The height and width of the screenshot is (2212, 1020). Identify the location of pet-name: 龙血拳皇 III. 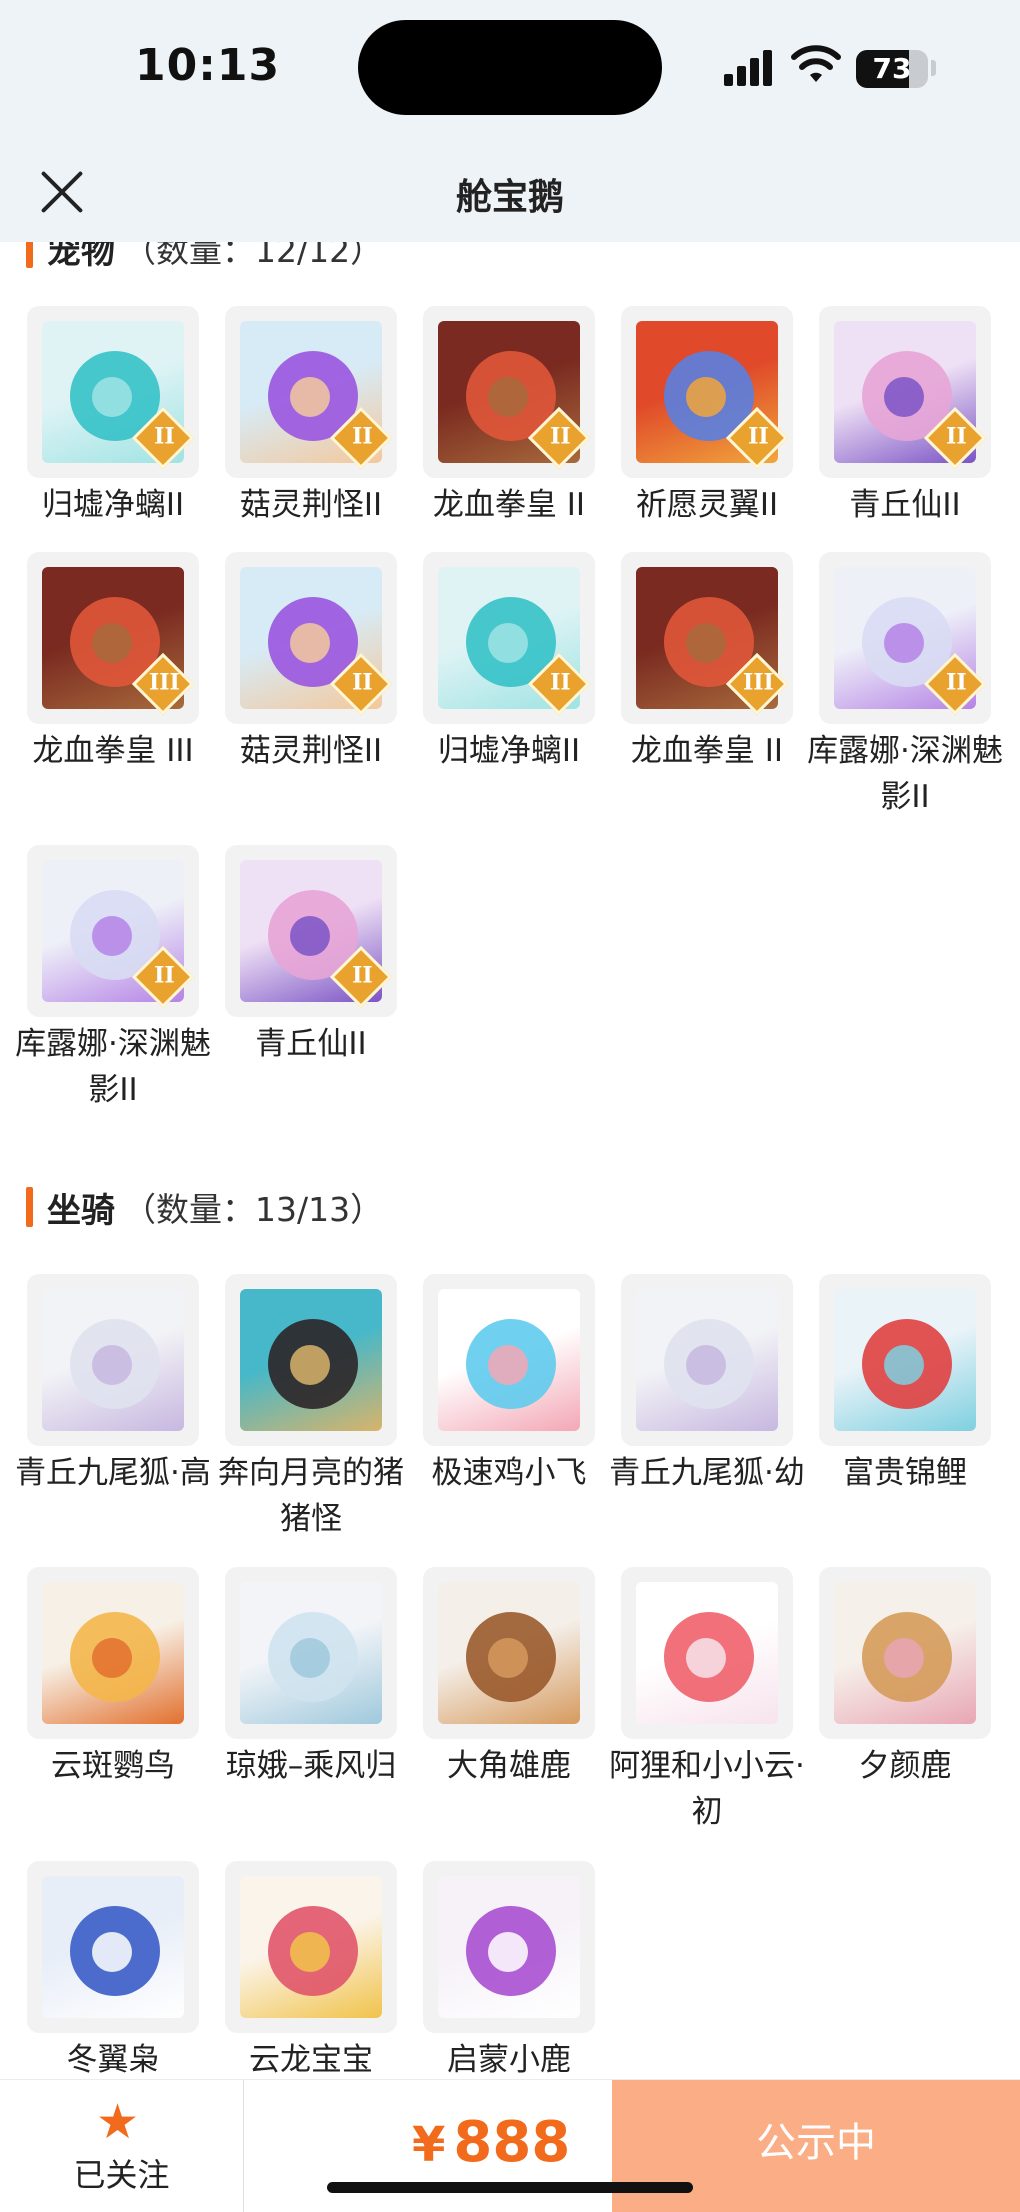
(113, 751).